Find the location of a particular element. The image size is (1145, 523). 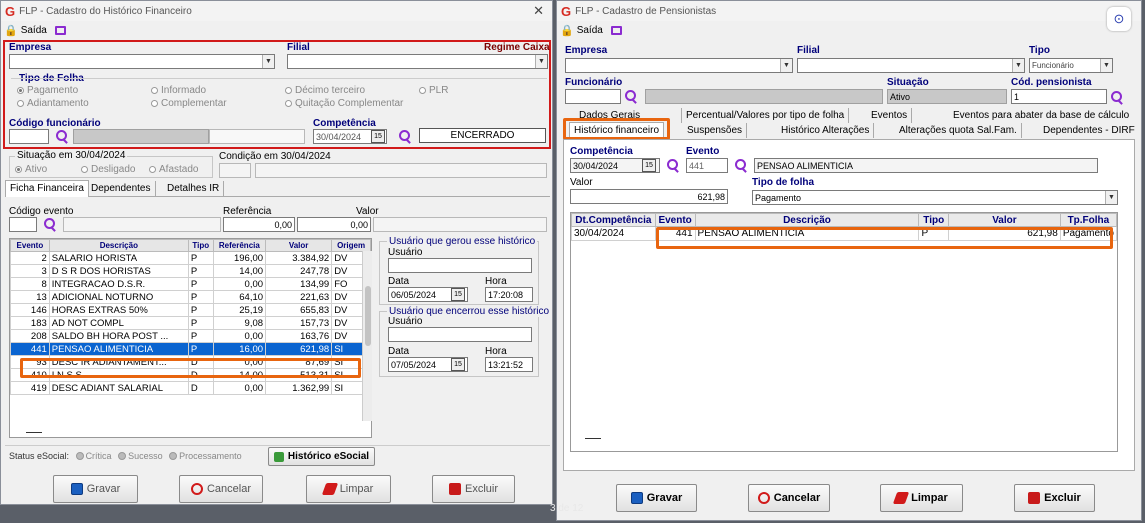

tipo-select: Funcionário ▼ is located at coordinates (1071, 65).